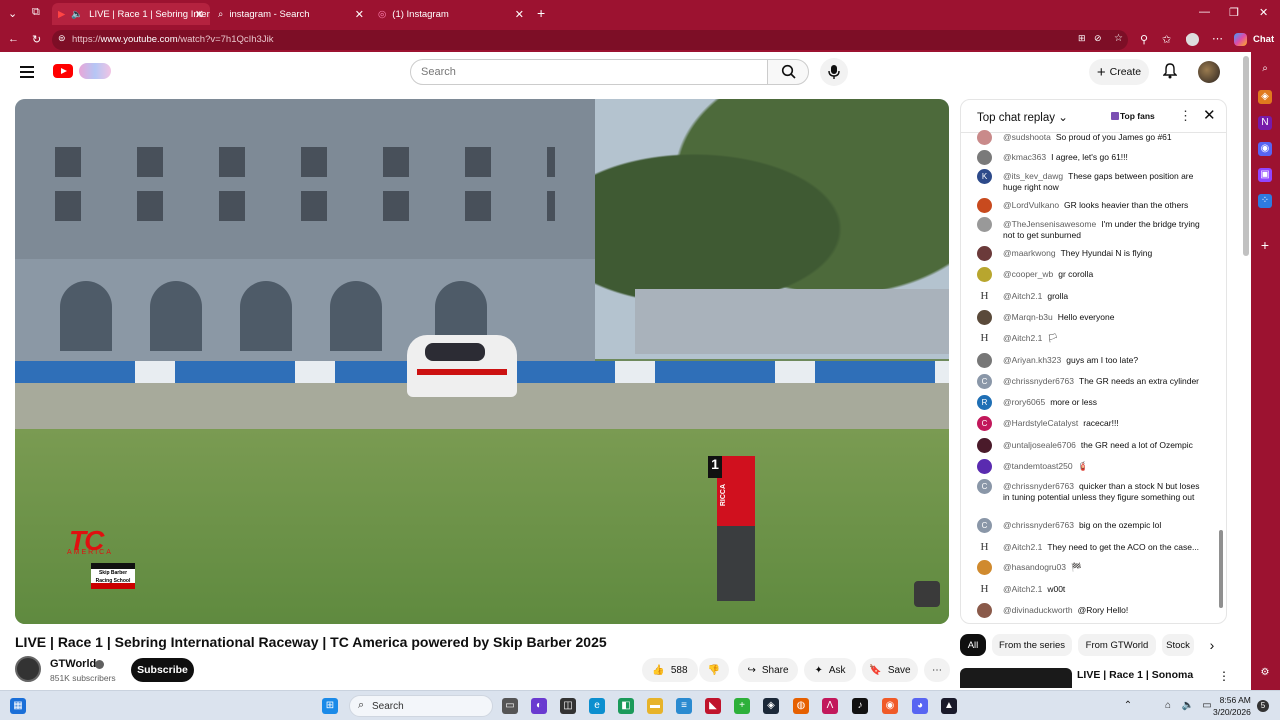 The height and width of the screenshot is (720, 1280). I want to click on tab-youtube-live: ▶ 🔈 LIVE | Race 1 | Sebring Interna ✕, so click(131, 14).